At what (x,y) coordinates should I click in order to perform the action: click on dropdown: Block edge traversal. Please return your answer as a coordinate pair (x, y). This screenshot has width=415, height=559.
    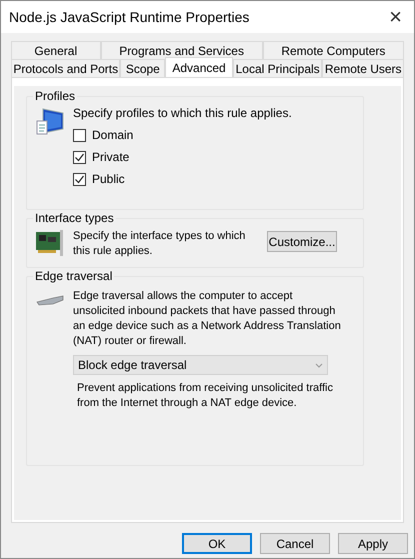
    Looking at the image, I should click on (200, 365).